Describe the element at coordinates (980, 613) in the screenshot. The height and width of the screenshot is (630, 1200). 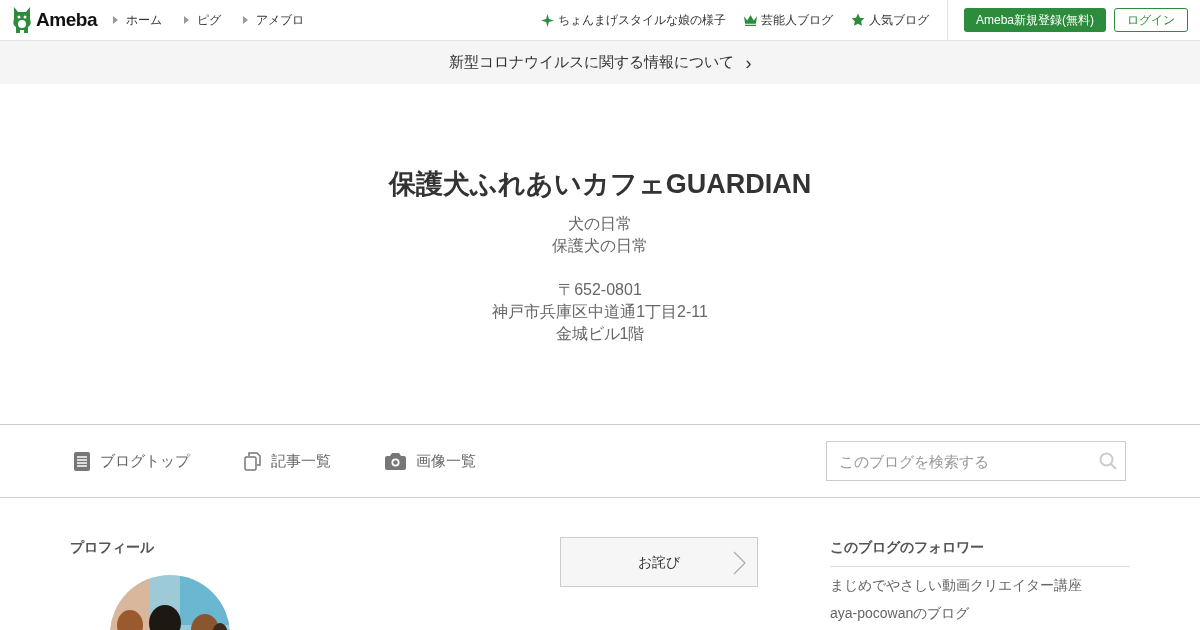
I see `follower-link: aya-pocowanのブログ` at that location.